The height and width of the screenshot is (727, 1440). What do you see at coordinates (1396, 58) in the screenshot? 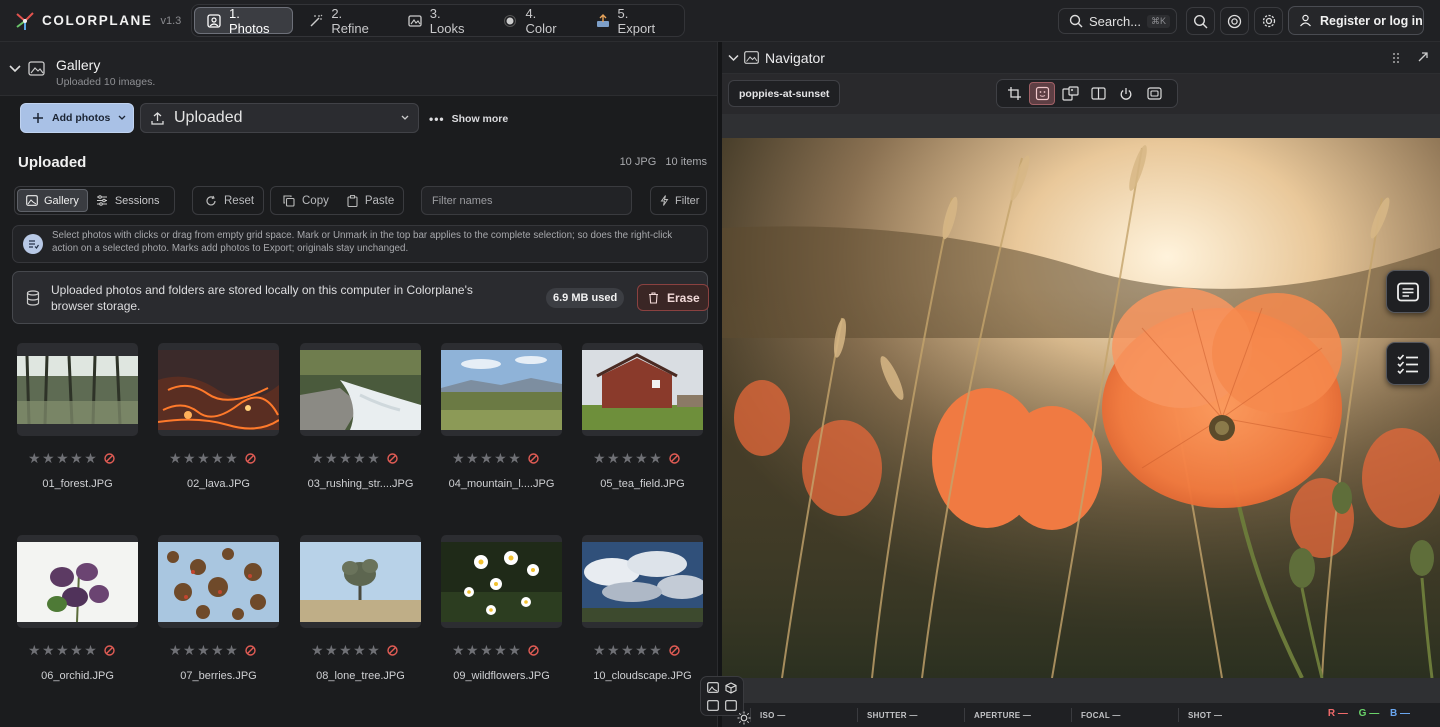
I see `drag-handle-icon` at bounding box center [1396, 58].